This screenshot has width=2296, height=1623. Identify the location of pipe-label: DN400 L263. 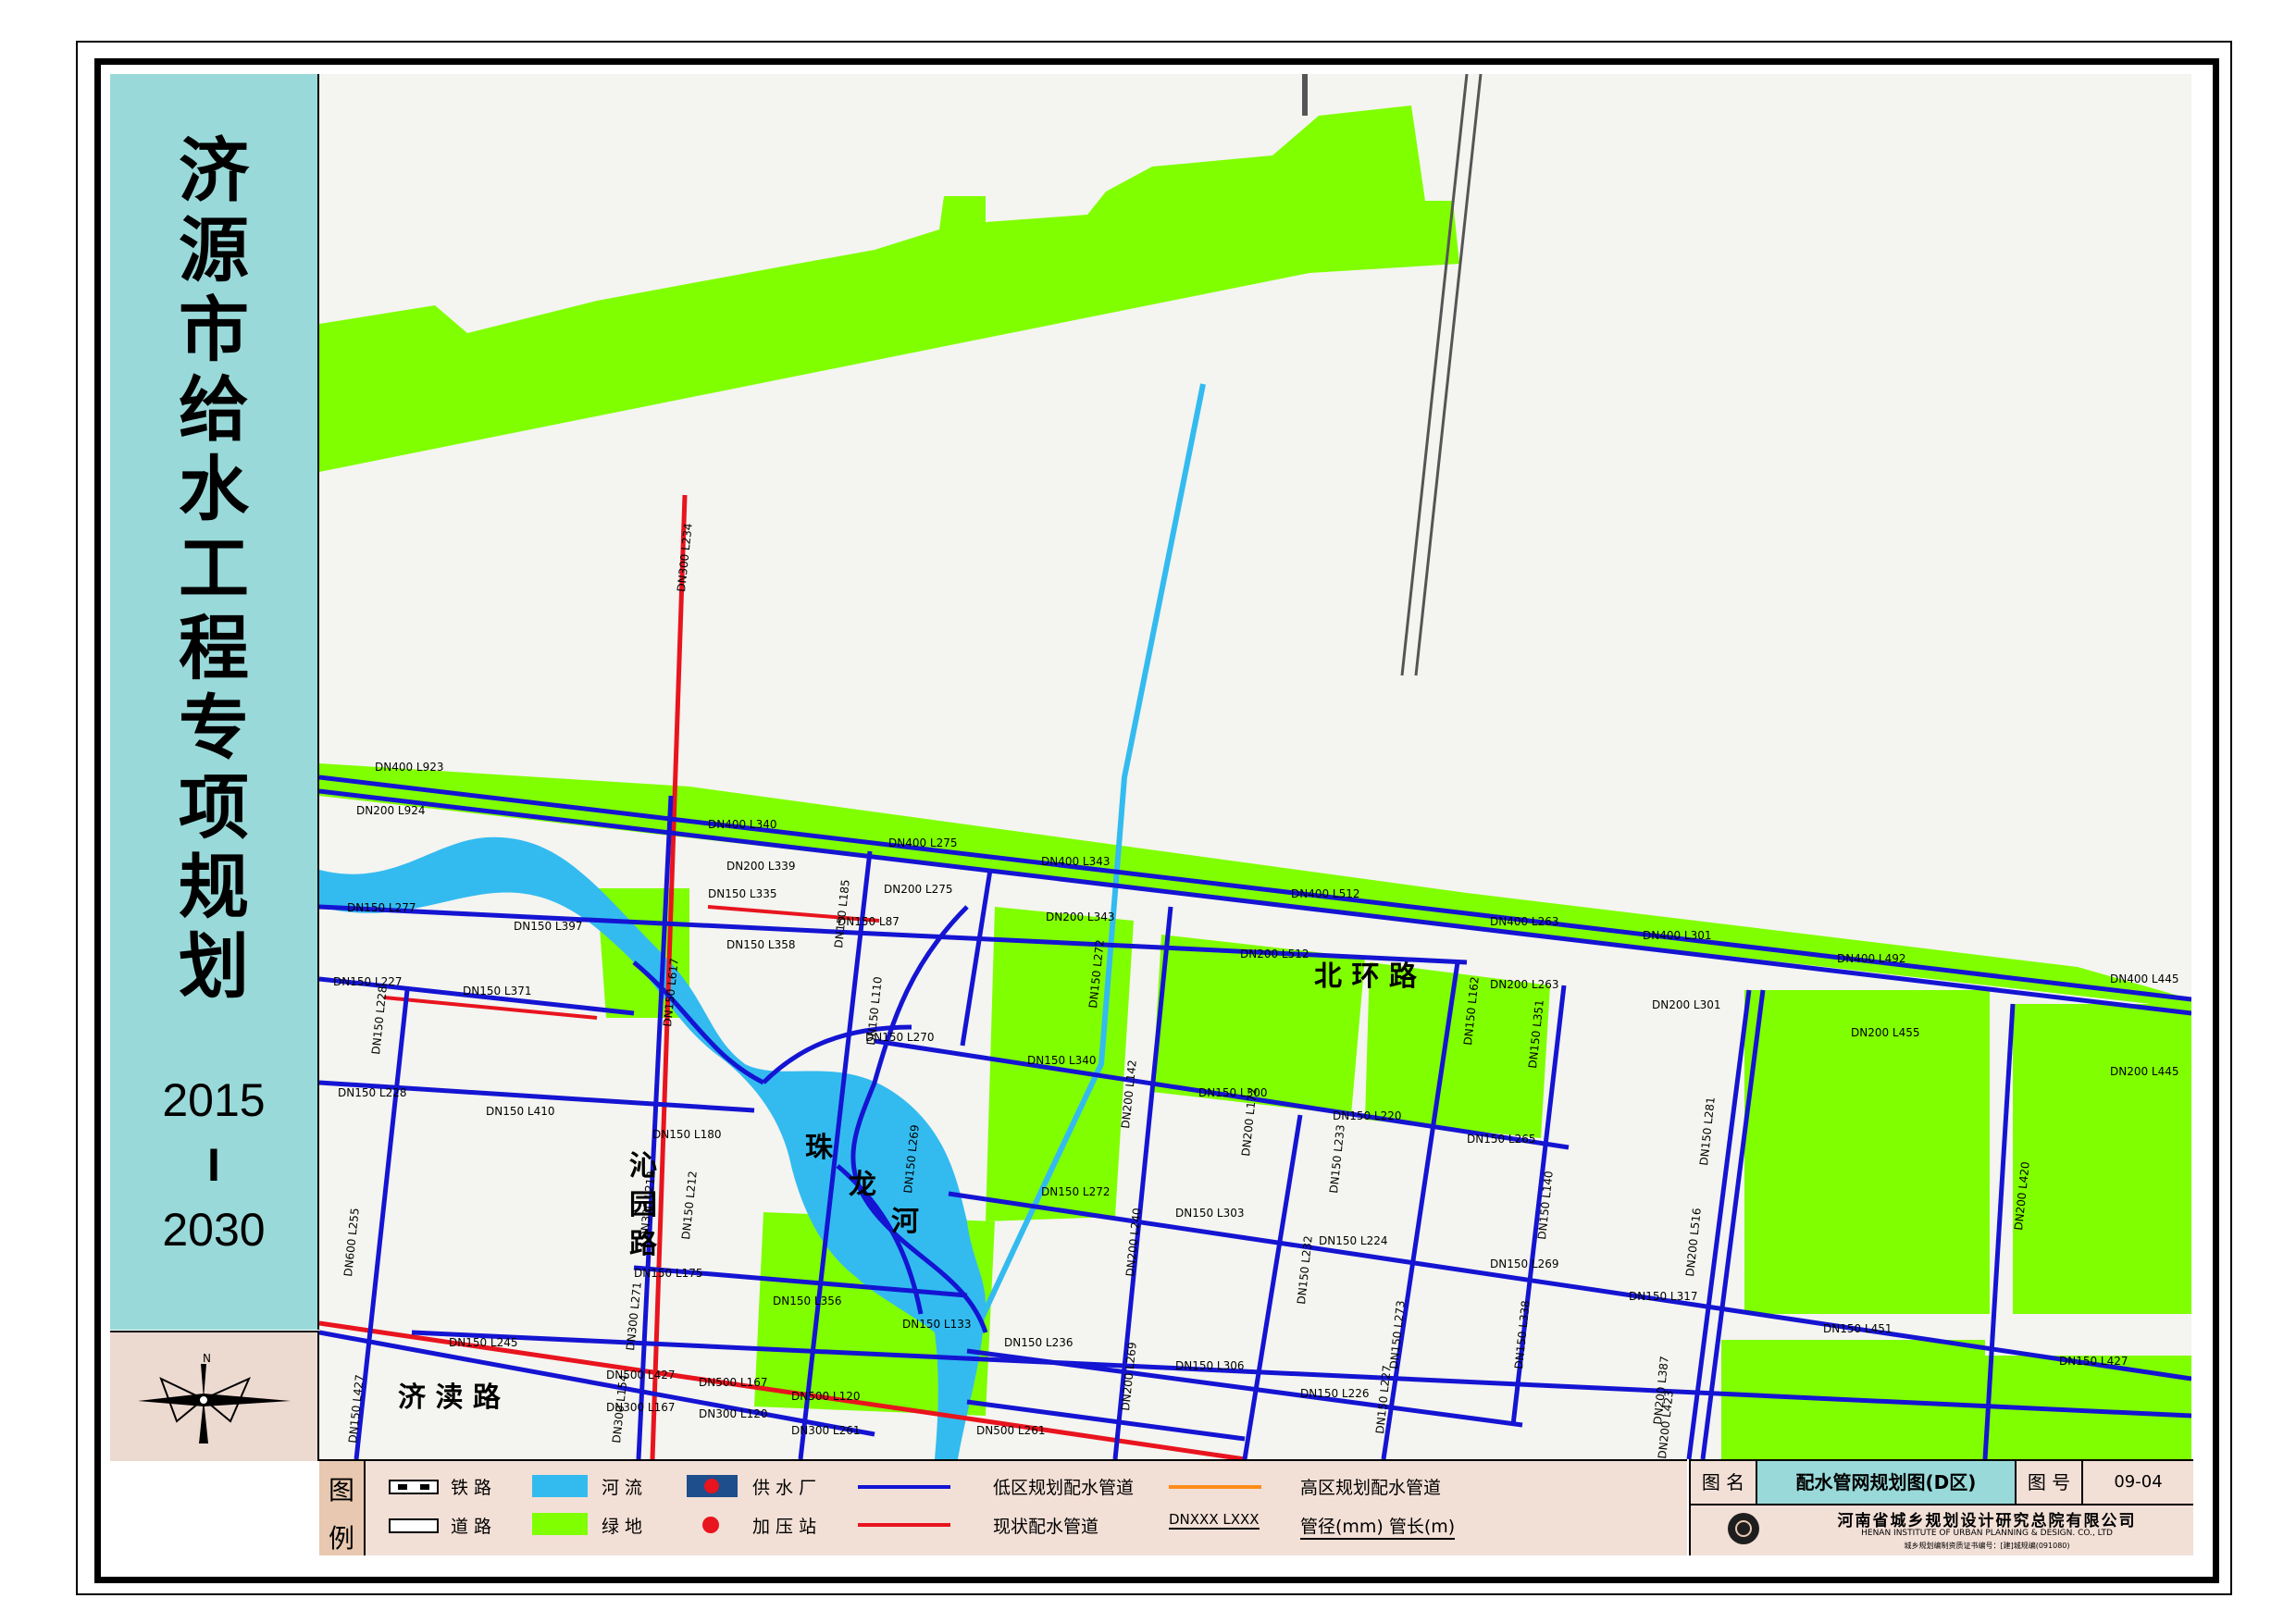
(1525, 921).